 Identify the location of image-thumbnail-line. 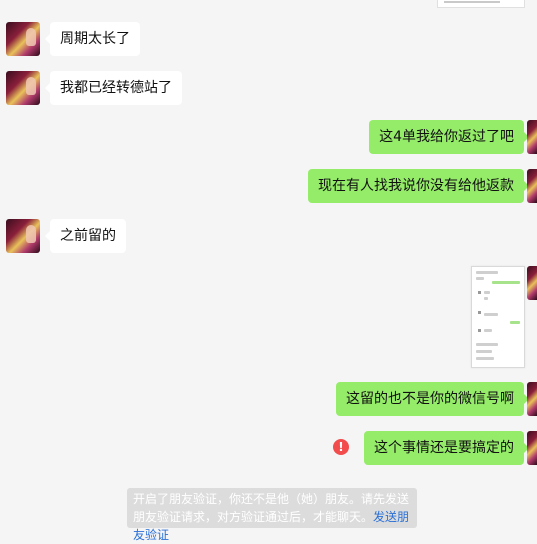
(472, 2).